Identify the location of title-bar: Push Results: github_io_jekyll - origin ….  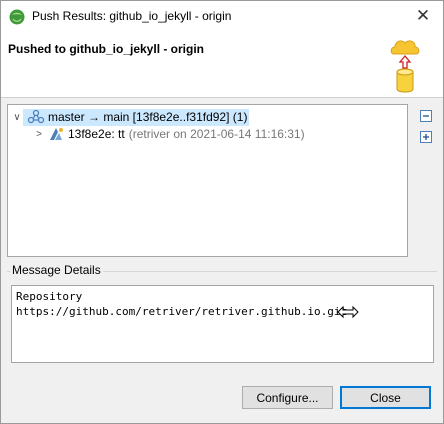
(222, 16).